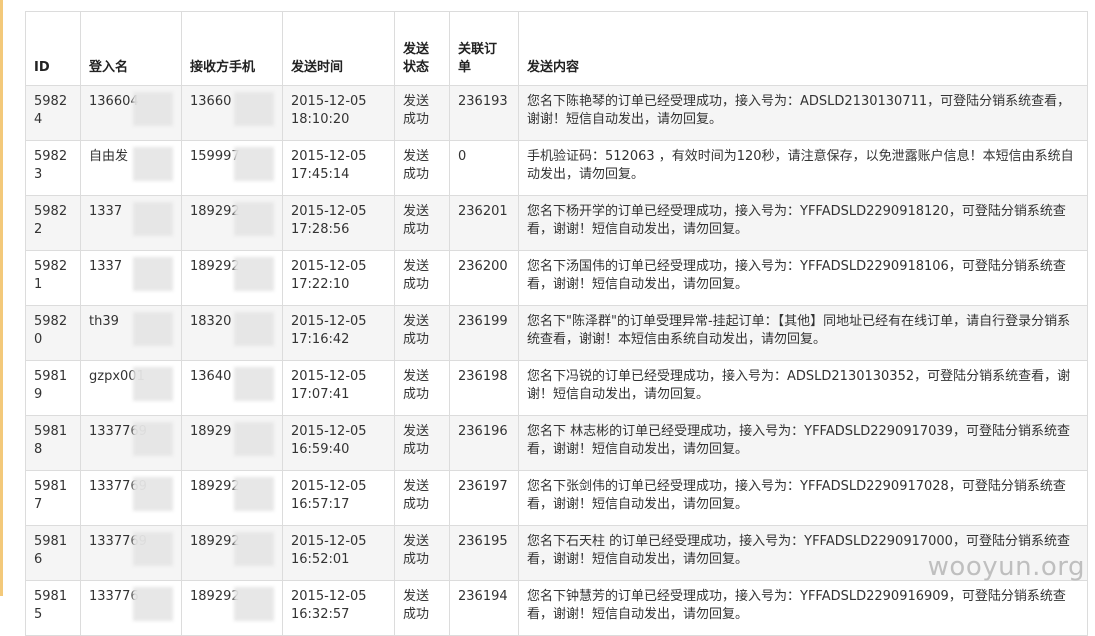  Describe the element at coordinates (484, 333) in the screenshot. I see `cell-order: 236199` at that location.